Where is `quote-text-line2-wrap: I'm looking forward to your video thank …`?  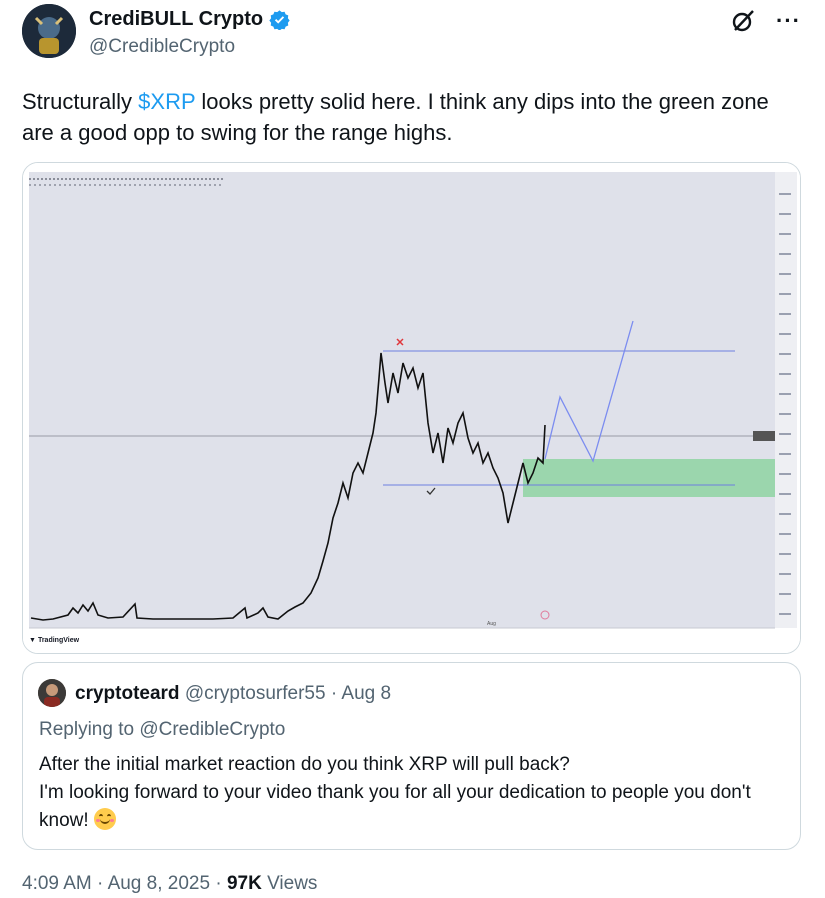 quote-text-line2-wrap: I'm looking forward to your video thank … is located at coordinates (409, 807).